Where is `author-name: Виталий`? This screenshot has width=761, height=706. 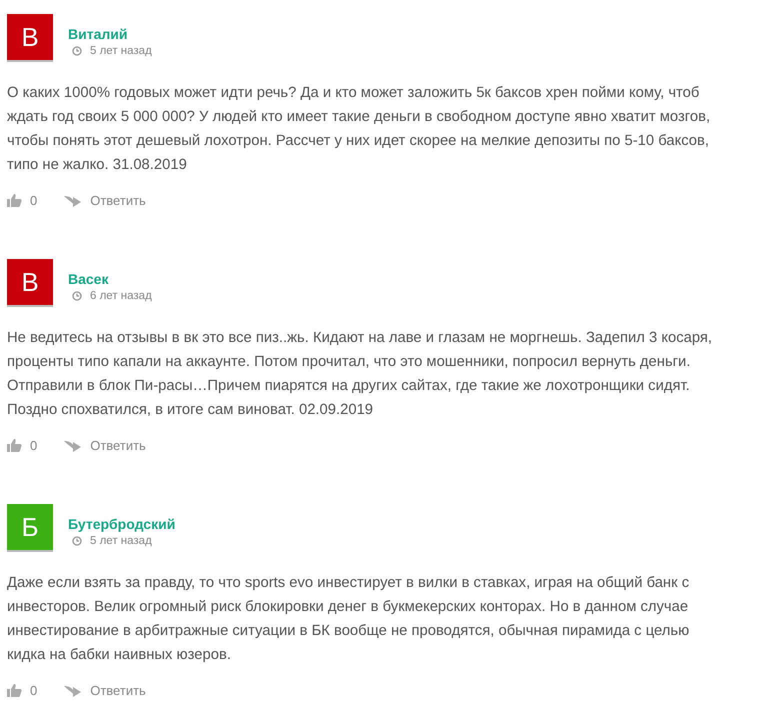 author-name: Виталий is located at coordinates (110, 34).